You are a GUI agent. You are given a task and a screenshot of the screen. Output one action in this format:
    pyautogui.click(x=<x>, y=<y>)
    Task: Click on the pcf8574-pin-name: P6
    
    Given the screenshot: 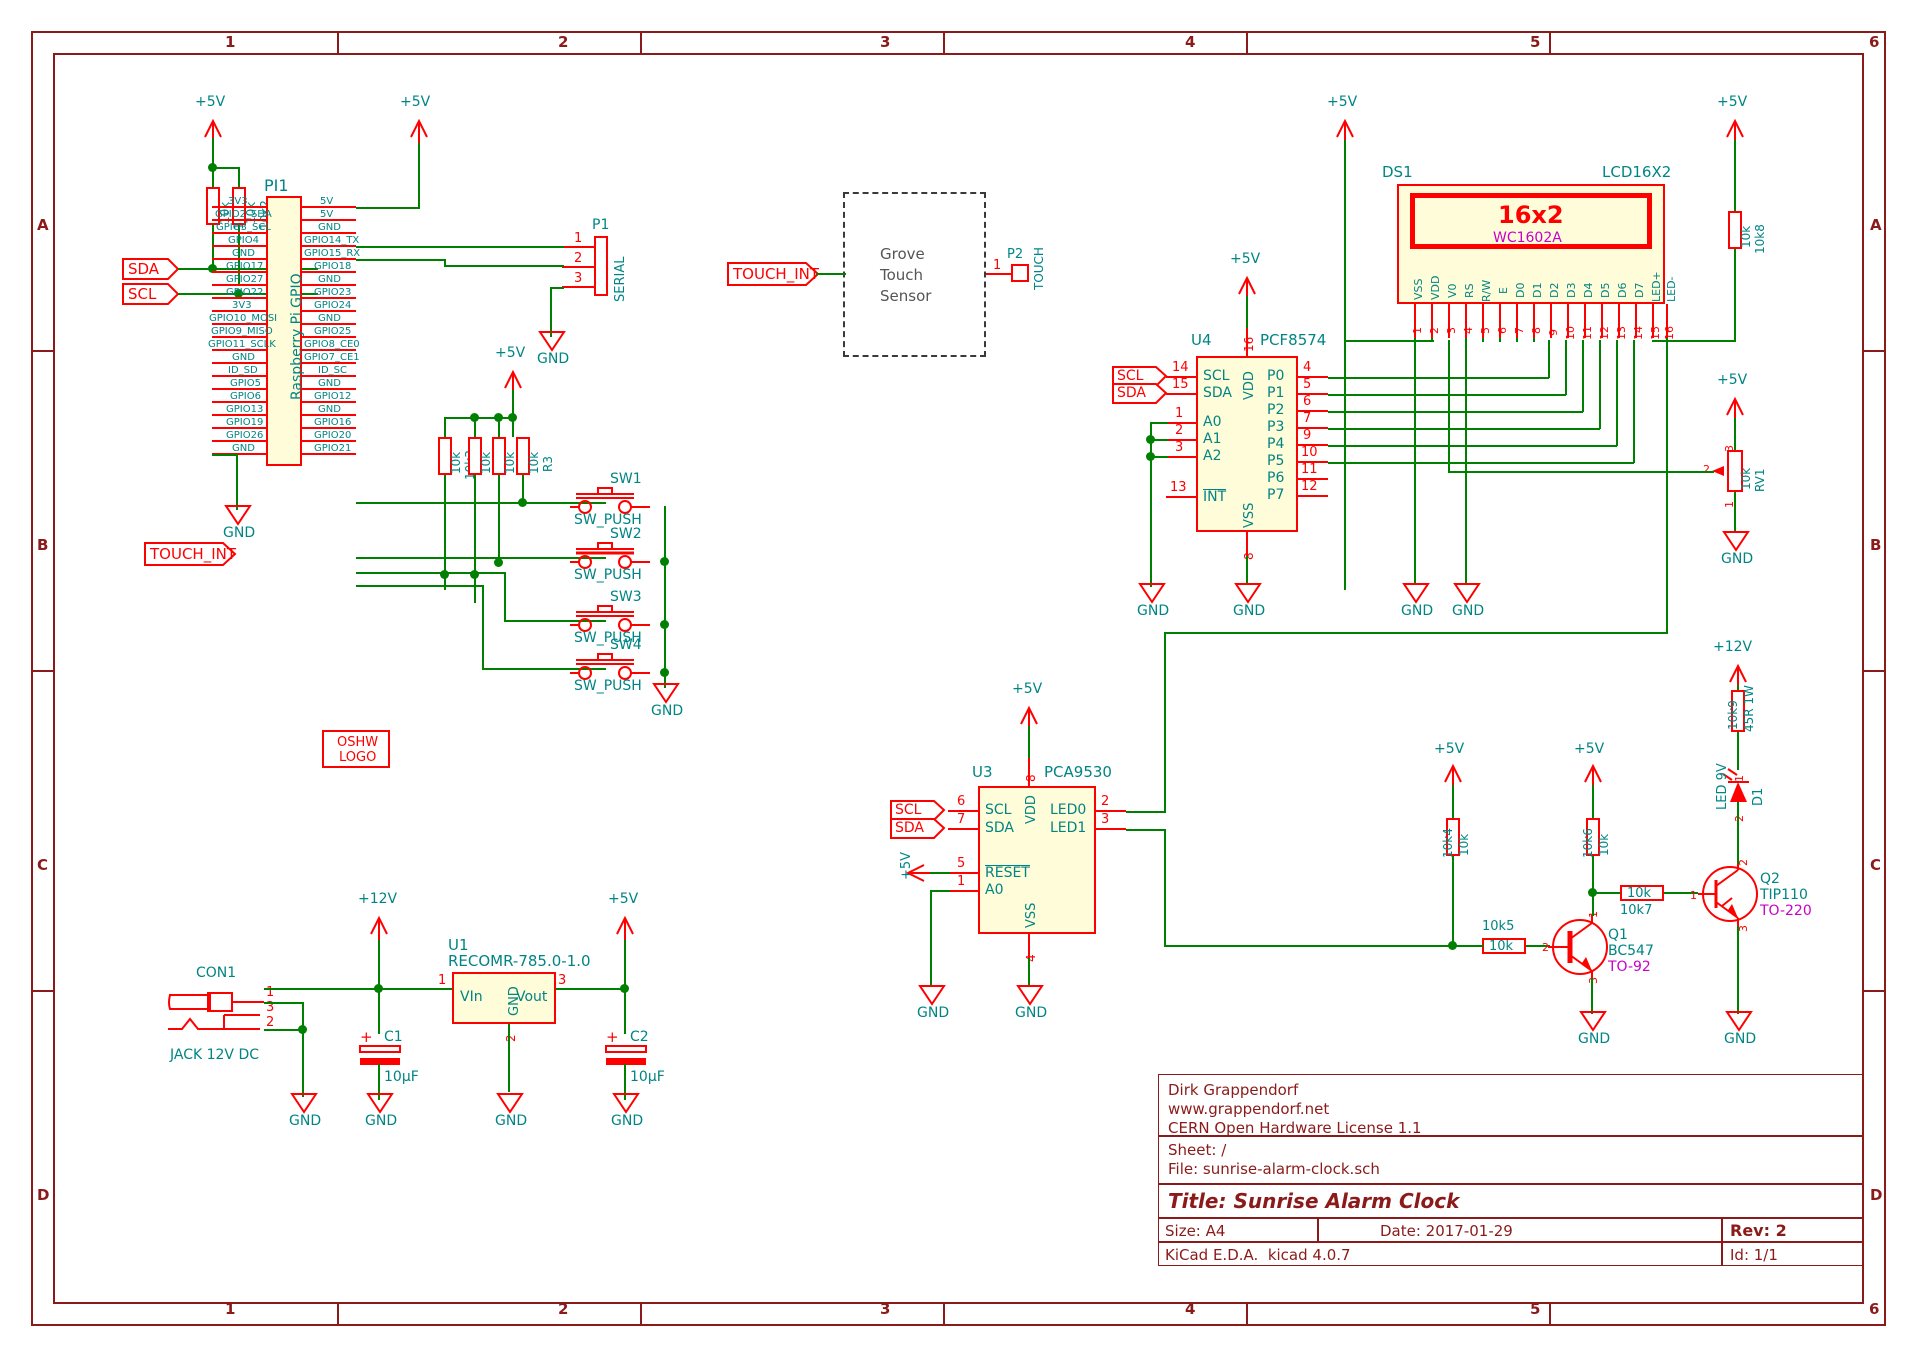 What is the action you would take?
    pyautogui.click(x=1276, y=478)
    